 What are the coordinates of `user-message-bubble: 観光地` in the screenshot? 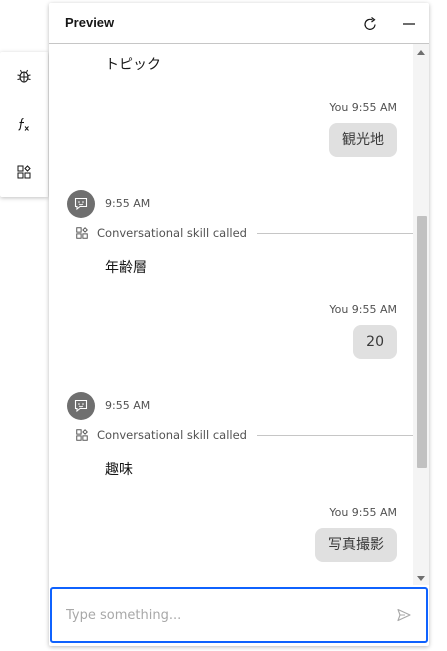 It's located at (363, 140).